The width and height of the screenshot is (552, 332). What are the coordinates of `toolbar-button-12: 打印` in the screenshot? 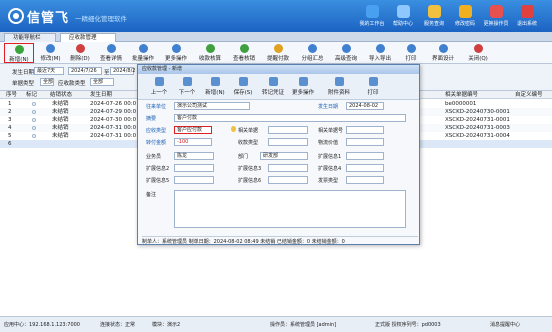 It's located at (411, 53).